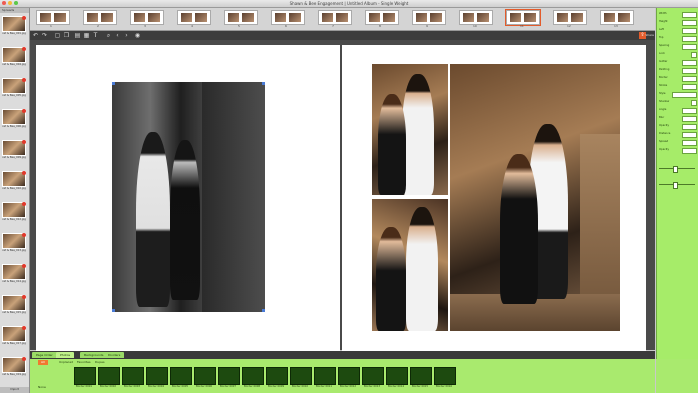 The image size is (698, 393). What do you see at coordinates (126, 35) in the screenshot?
I see `next-icon: ›` at bounding box center [126, 35].